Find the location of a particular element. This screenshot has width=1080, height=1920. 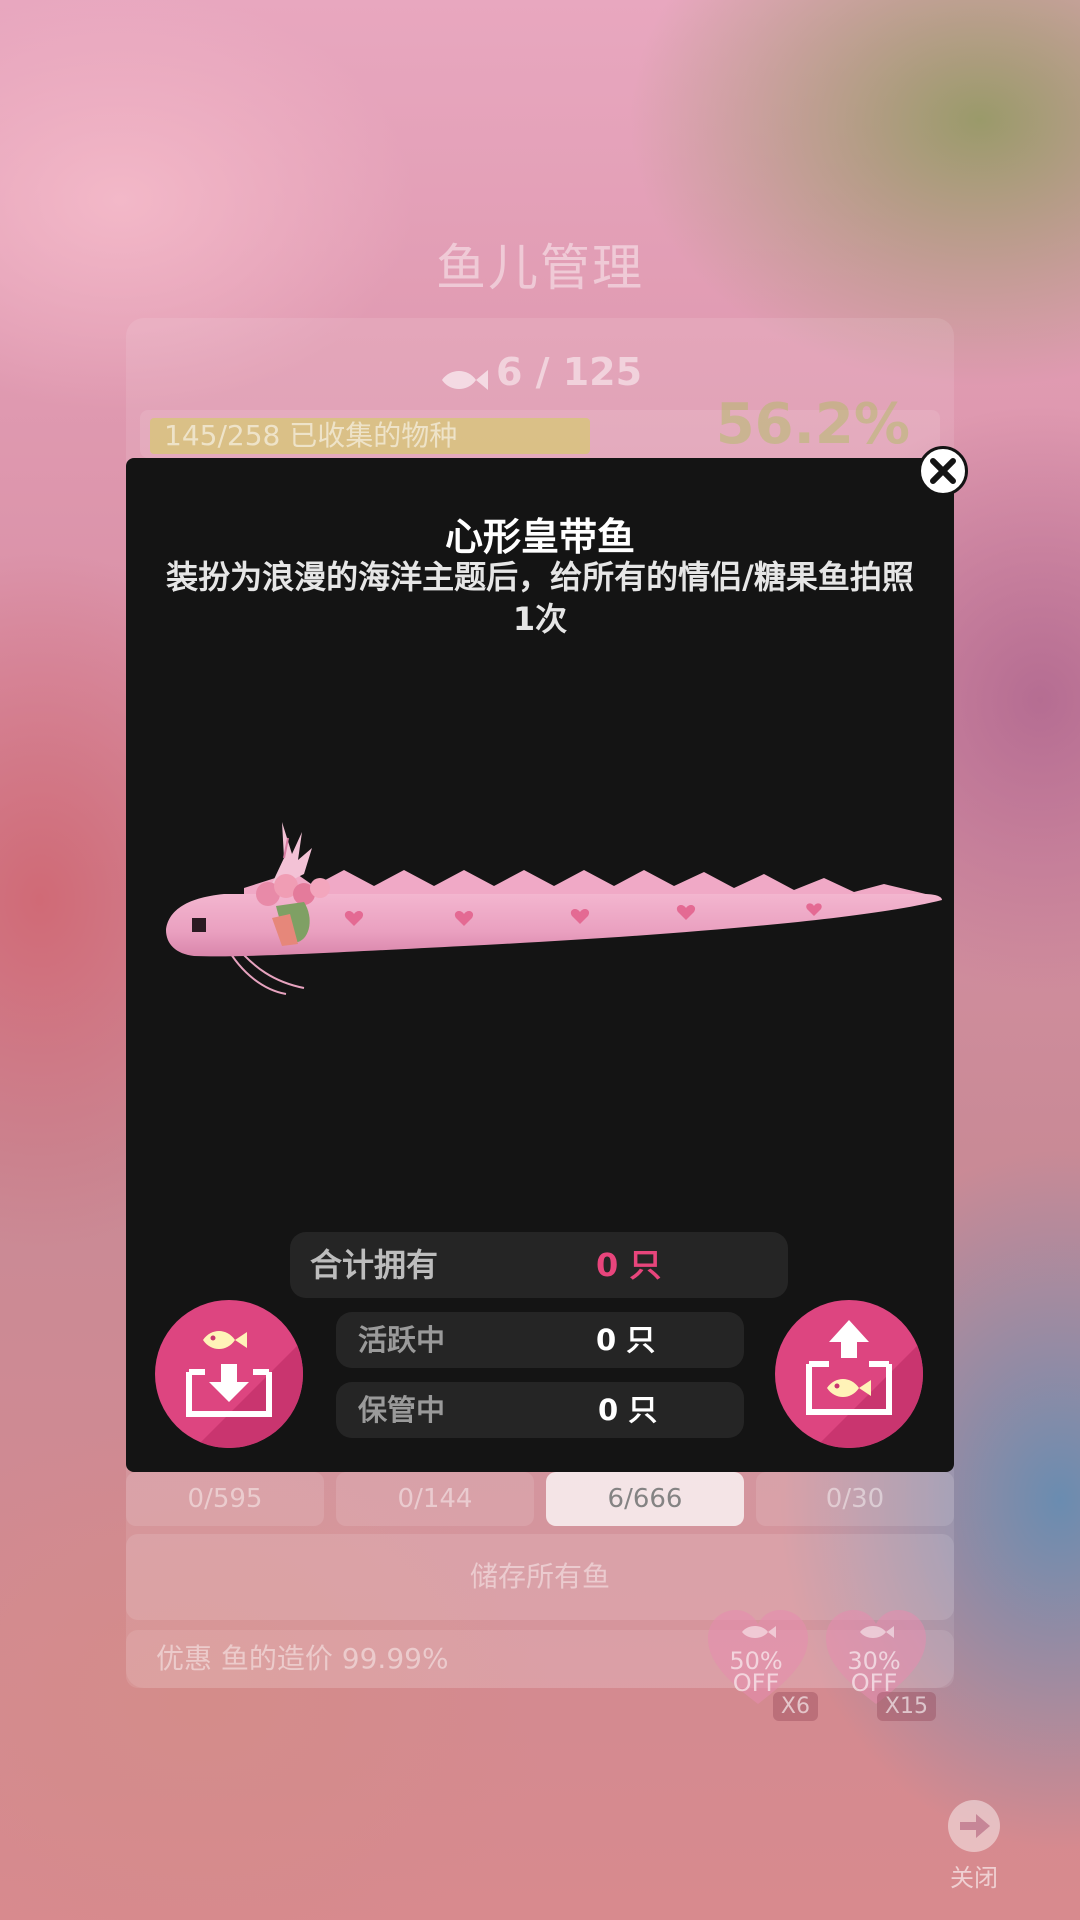

coupon-50-off: 50% OFF X6 is located at coordinates (762, 1664).